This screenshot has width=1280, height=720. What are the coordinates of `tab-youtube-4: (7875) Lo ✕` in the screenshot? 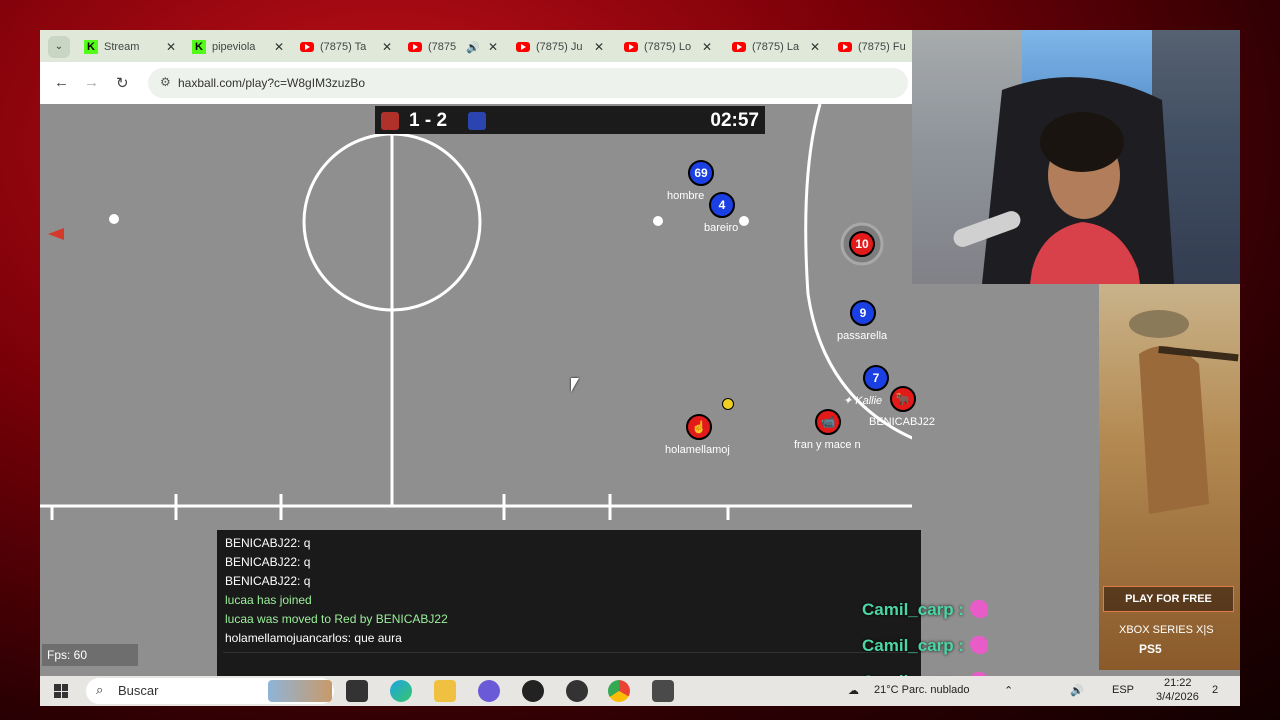 It's located at (668, 47).